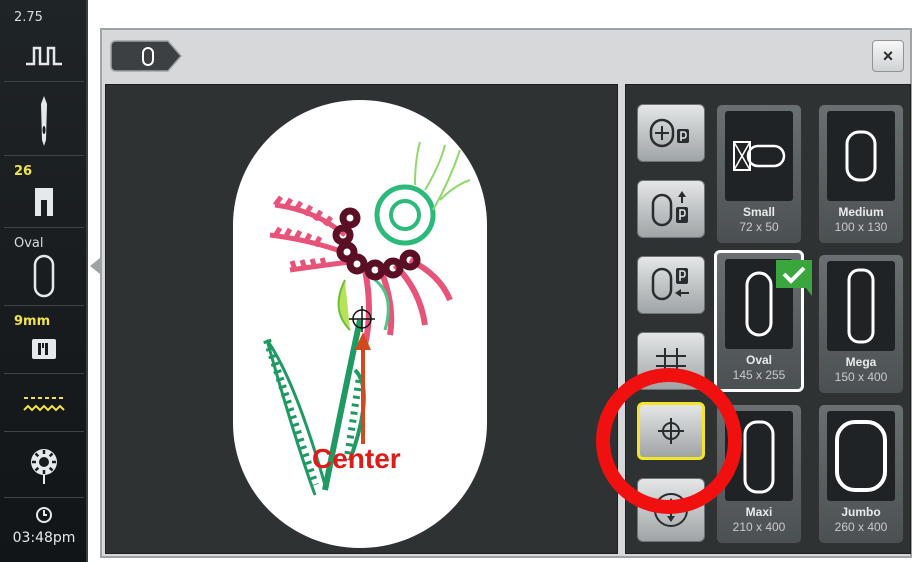 The width and height of the screenshot is (916, 562). Describe the element at coordinates (44, 43) in the screenshot. I see `stitch-width-indicator: 2.75` at that location.